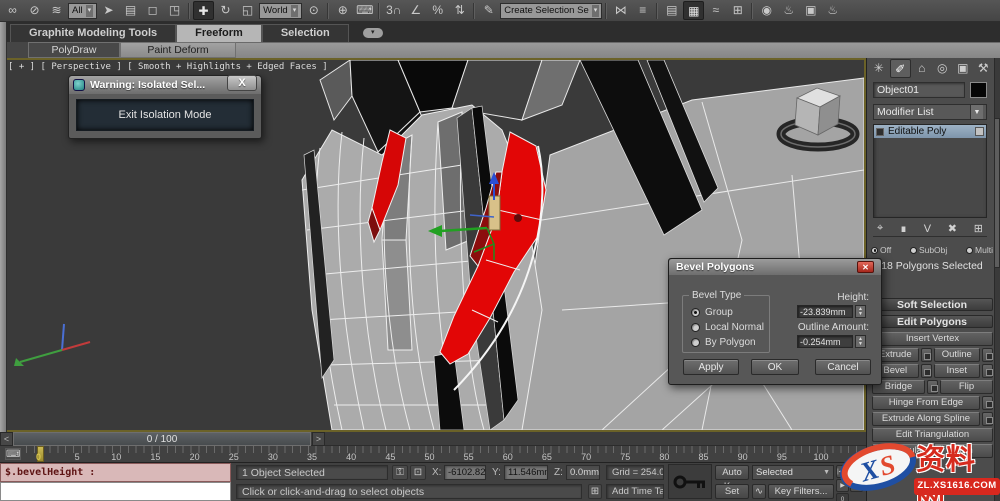 This screenshot has height=501, width=1000. I want to click on create-tab-icon: ✳, so click(879, 68).